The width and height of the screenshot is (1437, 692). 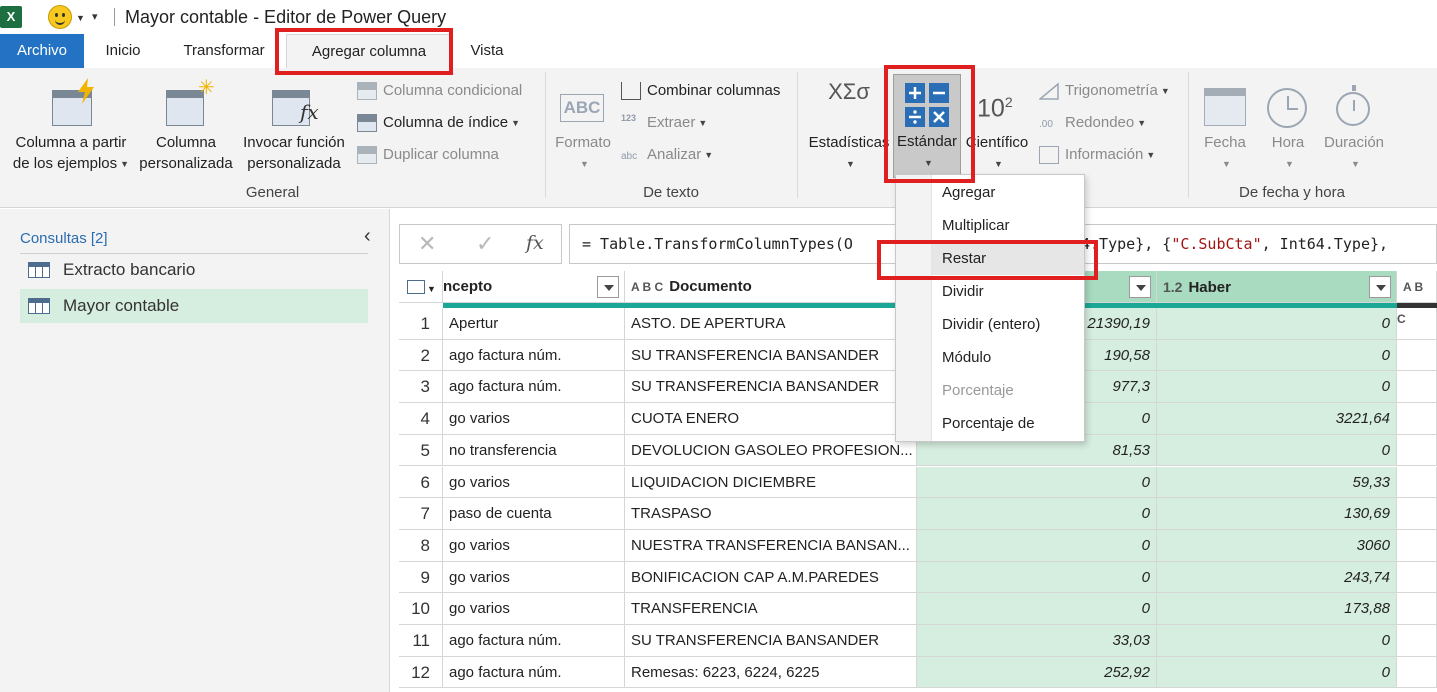 I want to click on collapse-chevron-left-icon: ‹, so click(x=367, y=236).